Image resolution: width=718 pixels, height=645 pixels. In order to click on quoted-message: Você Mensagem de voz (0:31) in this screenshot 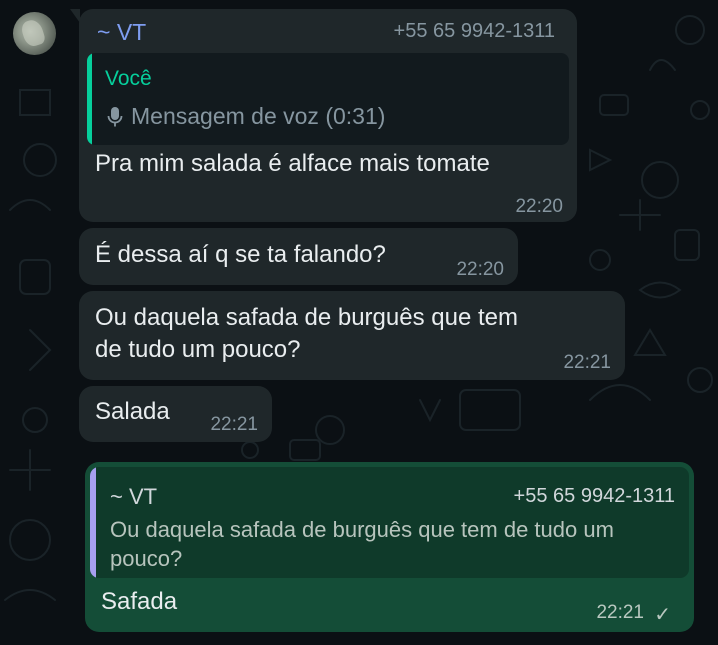, I will do `click(328, 99)`.